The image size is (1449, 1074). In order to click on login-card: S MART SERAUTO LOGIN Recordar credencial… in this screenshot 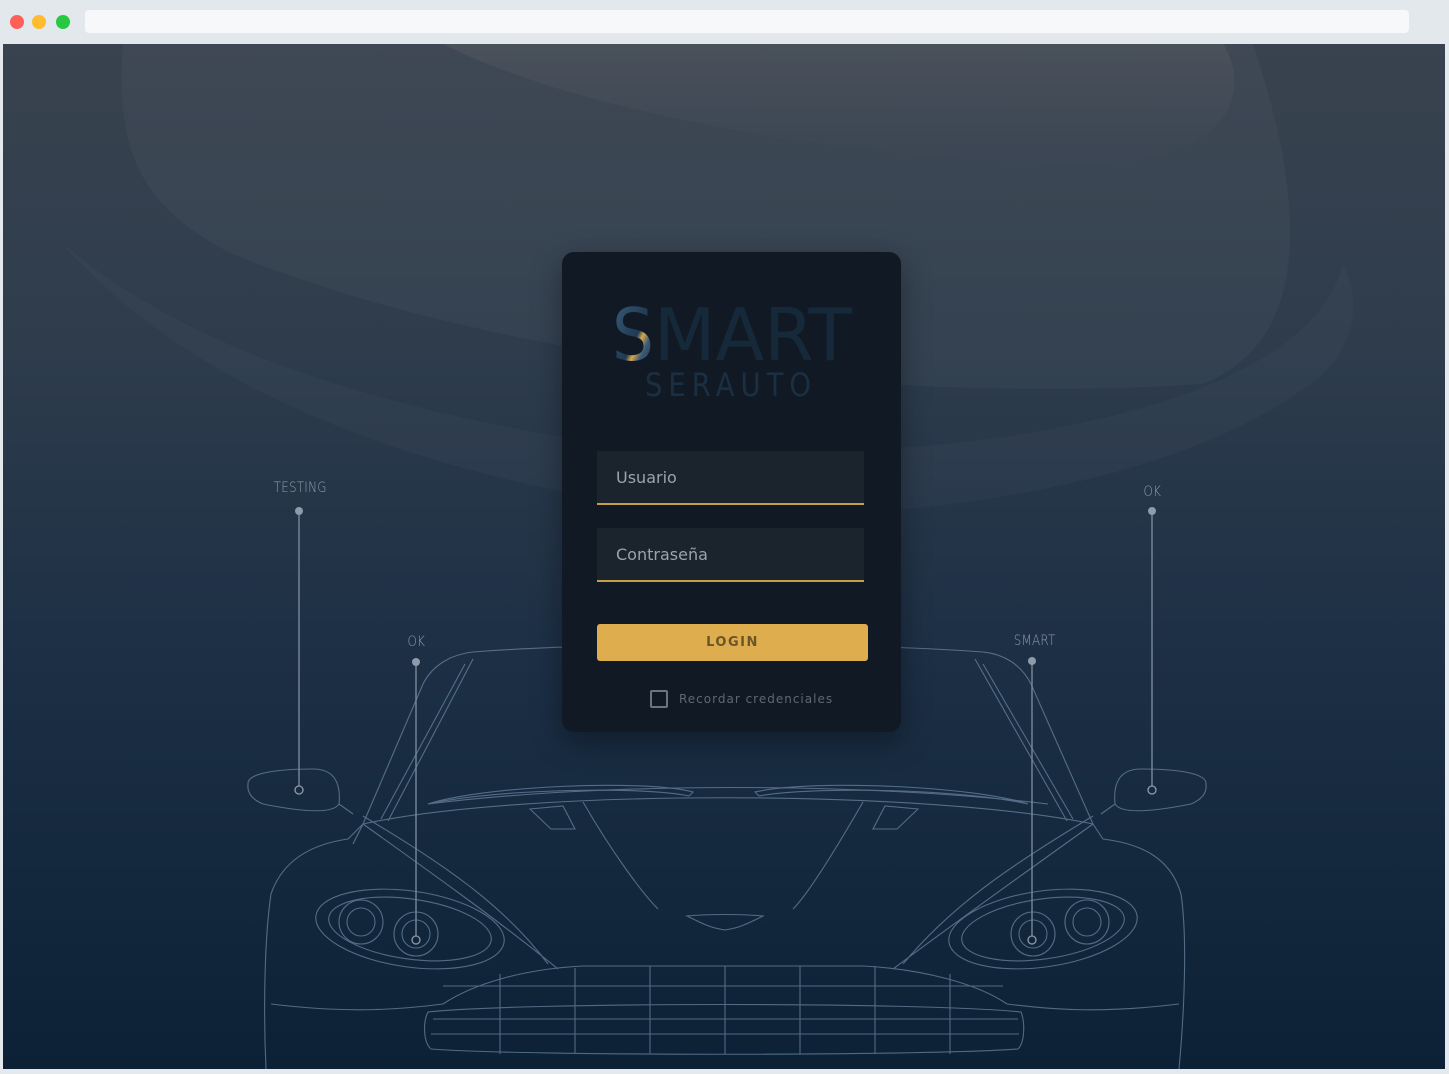, I will do `click(731, 492)`.